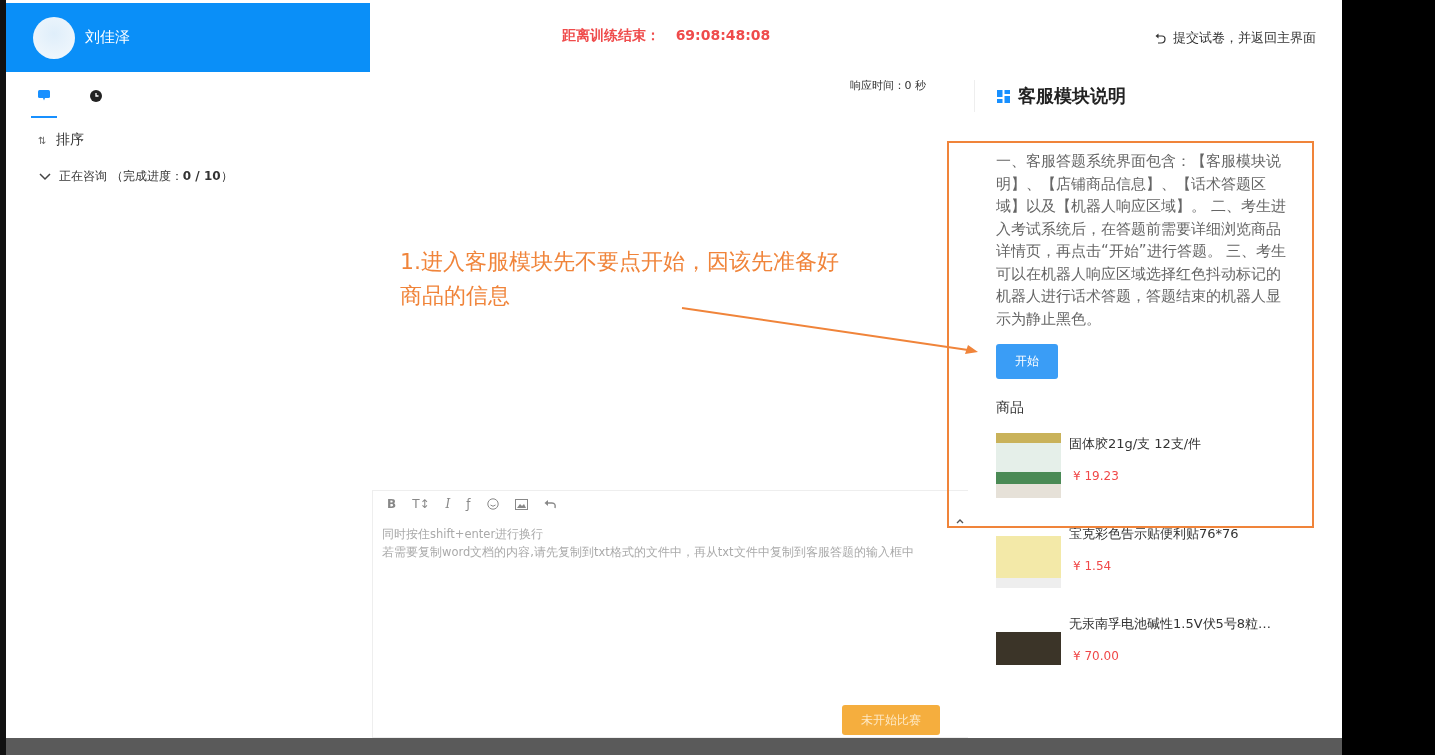  Describe the element at coordinates (550, 504) in the screenshot. I see `undo-icon` at that location.